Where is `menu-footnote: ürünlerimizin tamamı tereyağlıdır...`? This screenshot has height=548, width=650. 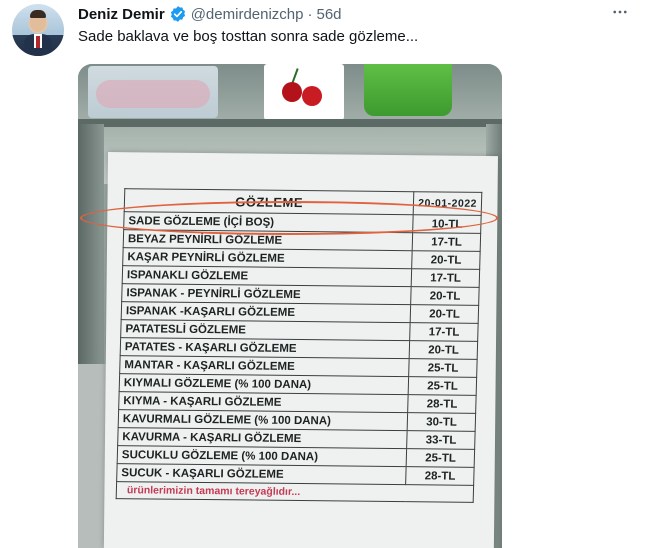
menu-footnote: ürünlerimizin tamamı tereyağlıdır... is located at coordinates (295, 492).